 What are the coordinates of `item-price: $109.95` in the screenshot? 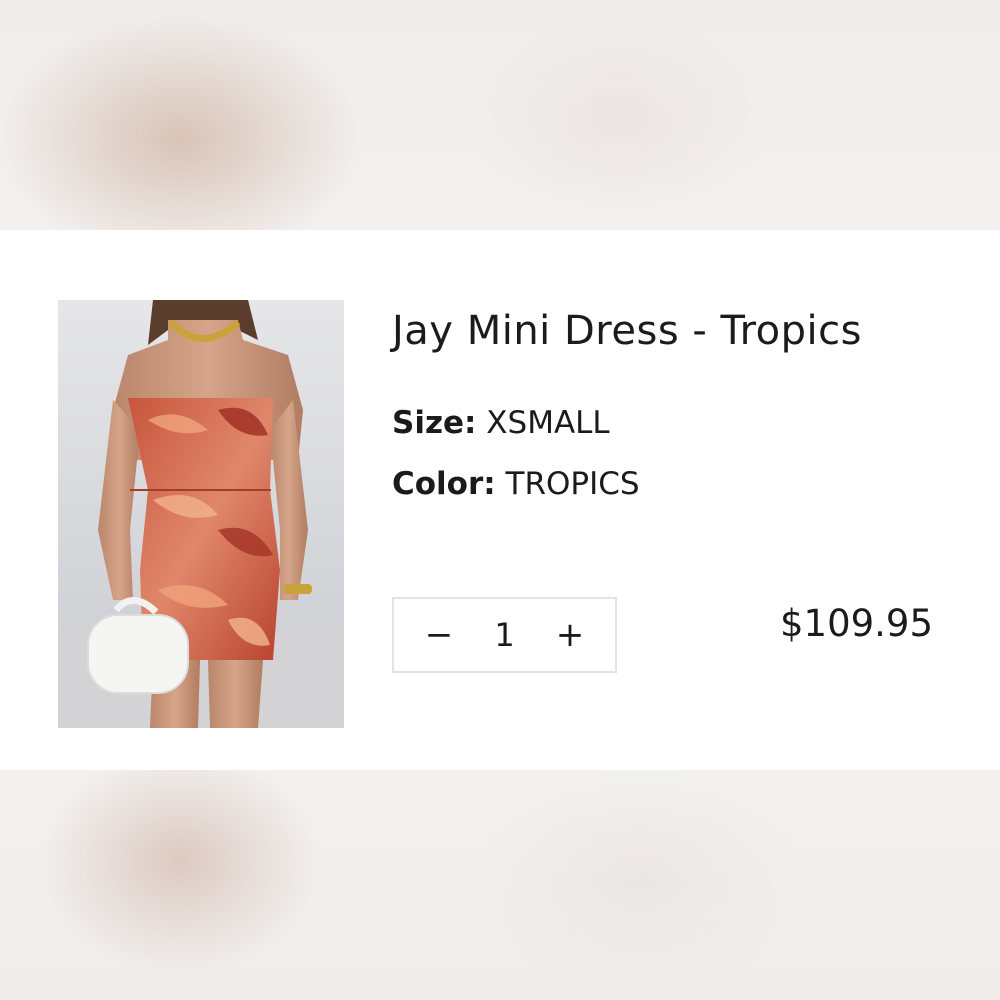 It's located at (857, 623).